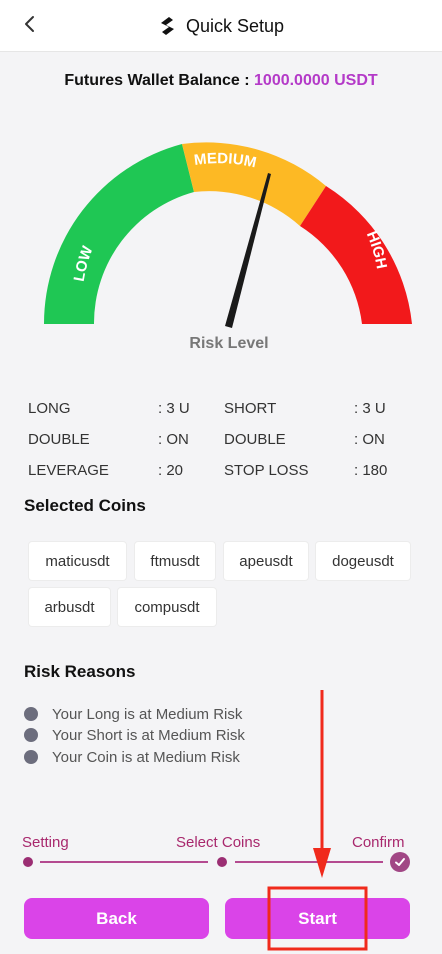 This screenshot has height=954, width=442. I want to click on coin-chip: dogeusdt, so click(363, 561).